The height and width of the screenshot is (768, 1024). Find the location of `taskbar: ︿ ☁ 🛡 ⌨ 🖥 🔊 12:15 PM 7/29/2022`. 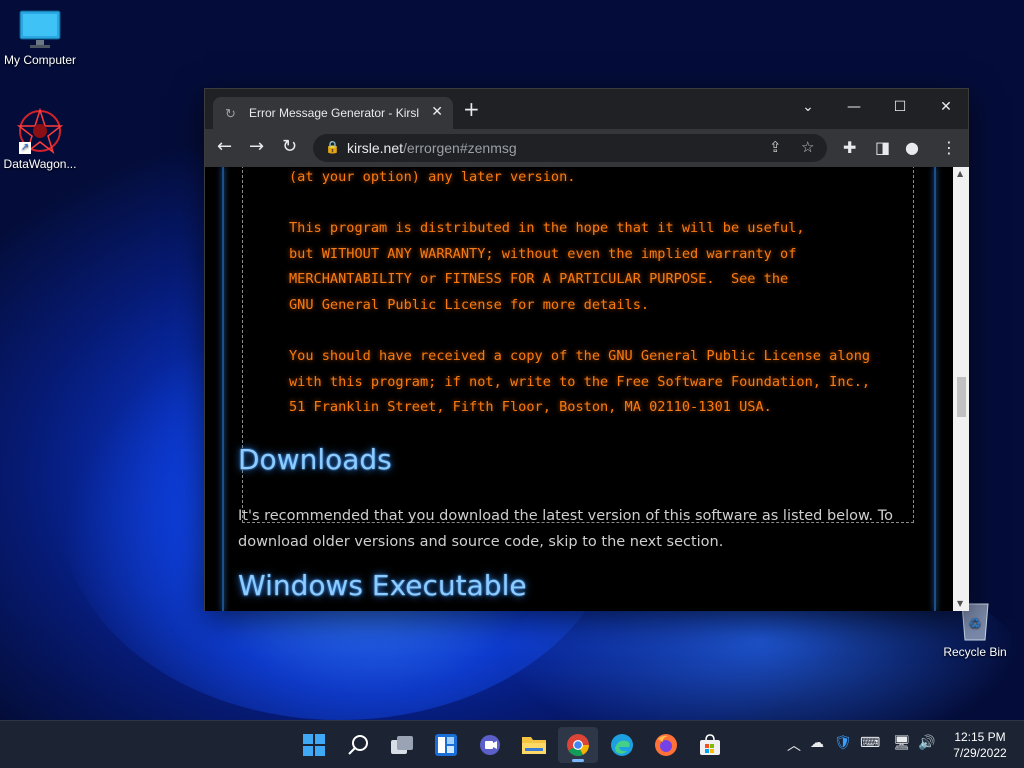

taskbar: ︿ ☁ 🛡 ⌨ 🖥 🔊 12:15 PM 7/29/2022 is located at coordinates (512, 744).